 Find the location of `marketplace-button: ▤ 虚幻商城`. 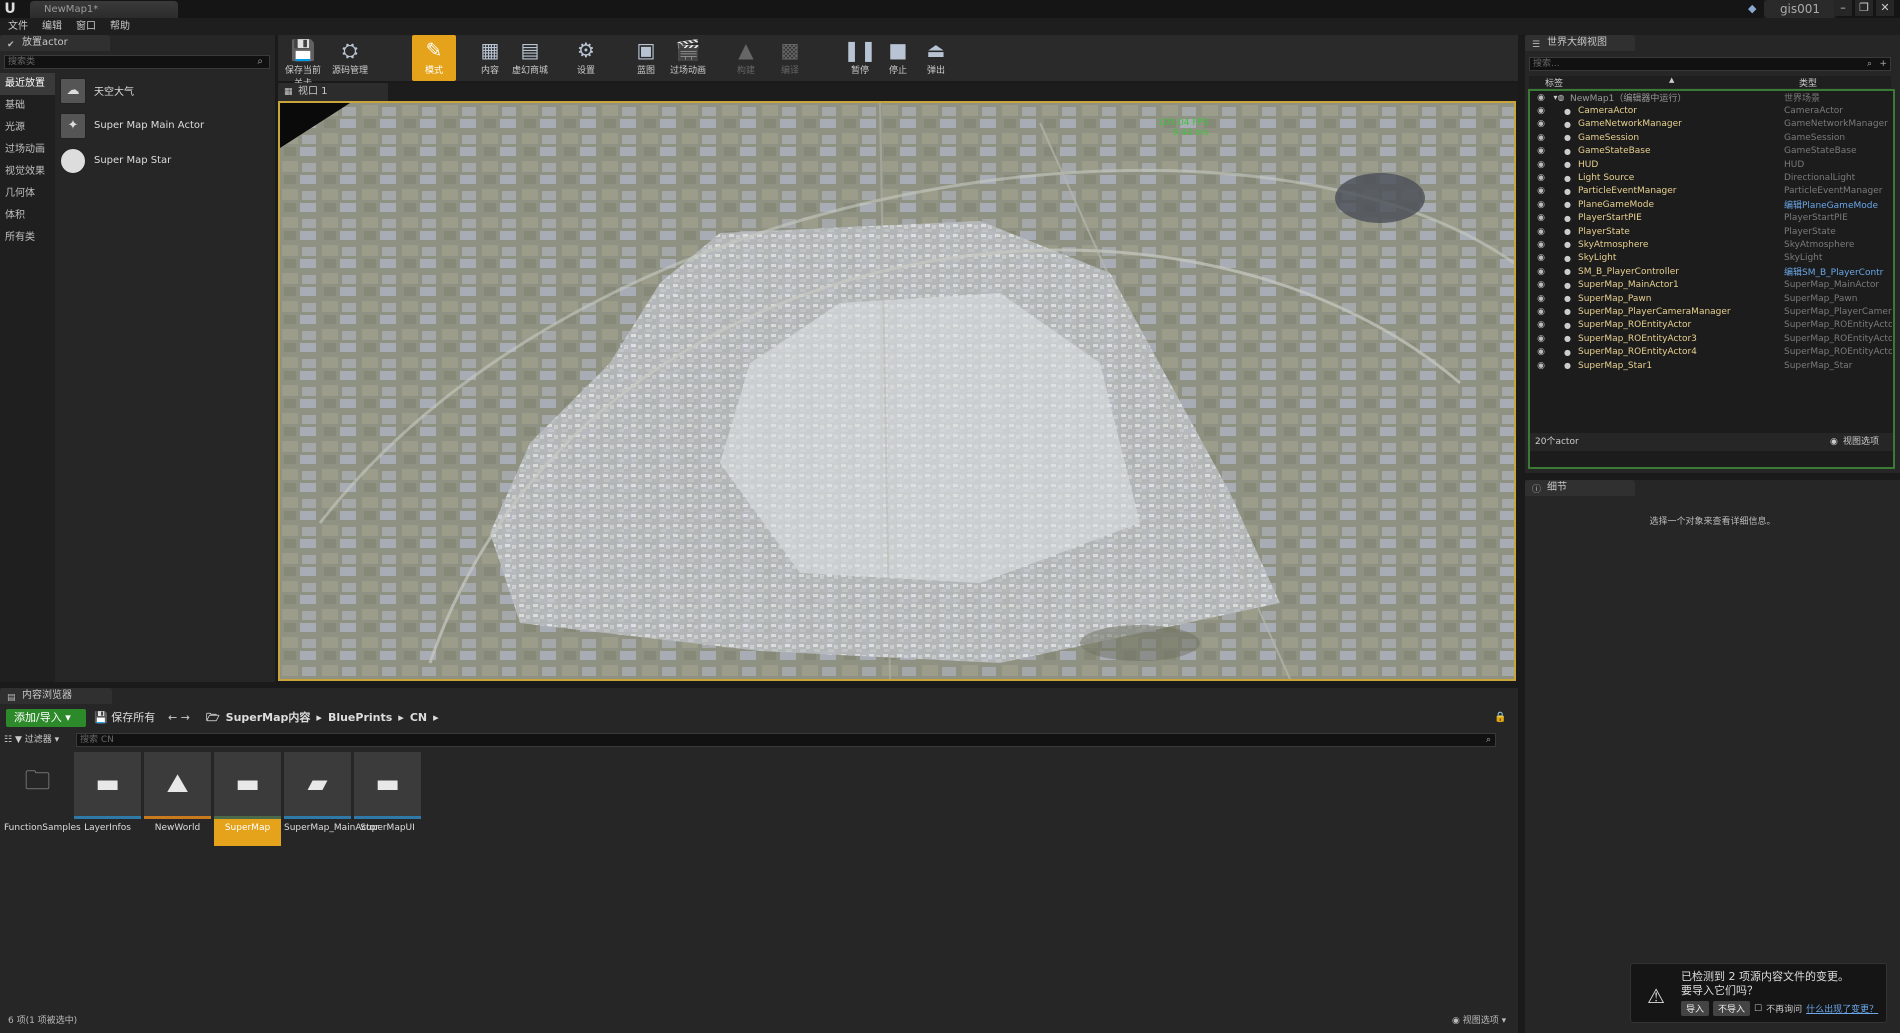

marketplace-button: ▤ 虚幻商城 is located at coordinates (530, 58).